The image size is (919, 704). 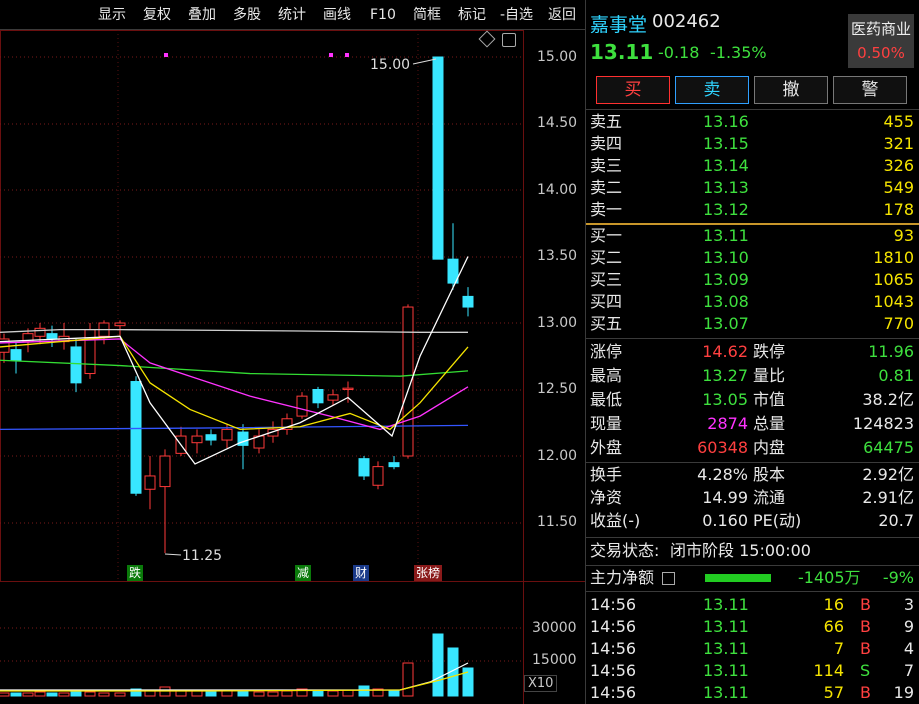 What do you see at coordinates (891, 351) in the screenshot?
I see `stat-value: 11.96` at bounding box center [891, 351].